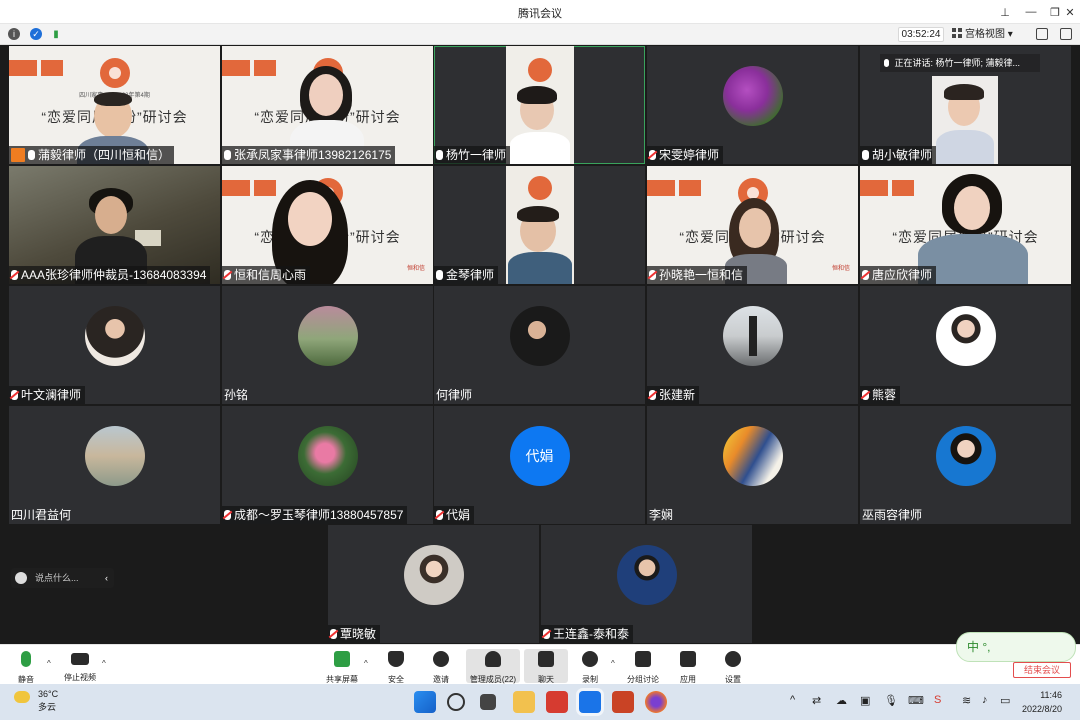  Describe the element at coordinates (587, 634) in the screenshot. I see `participant-name-label: 王连鑫-泰和泰` at that location.